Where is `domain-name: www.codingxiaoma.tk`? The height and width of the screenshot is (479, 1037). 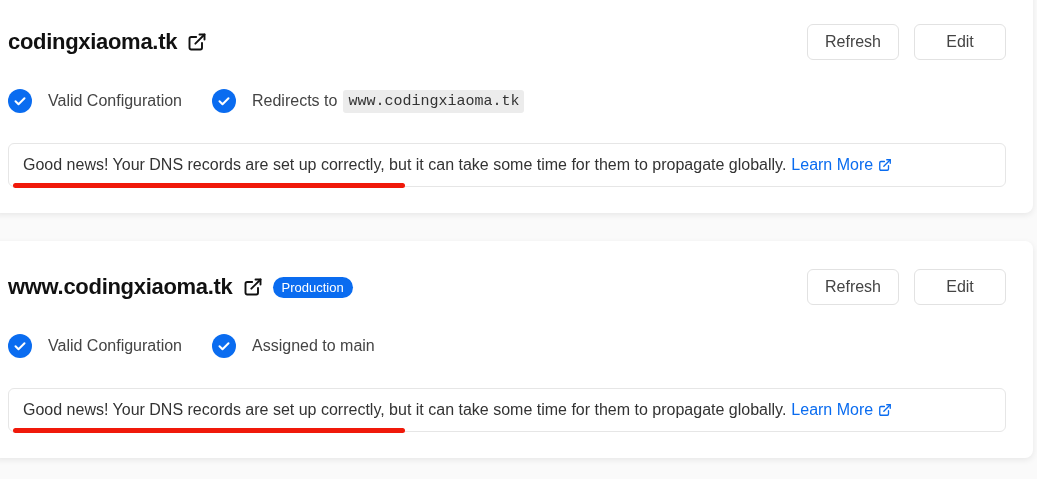
domain-name: www.codingxiaoma.tk is located at coordinates (120, 287).